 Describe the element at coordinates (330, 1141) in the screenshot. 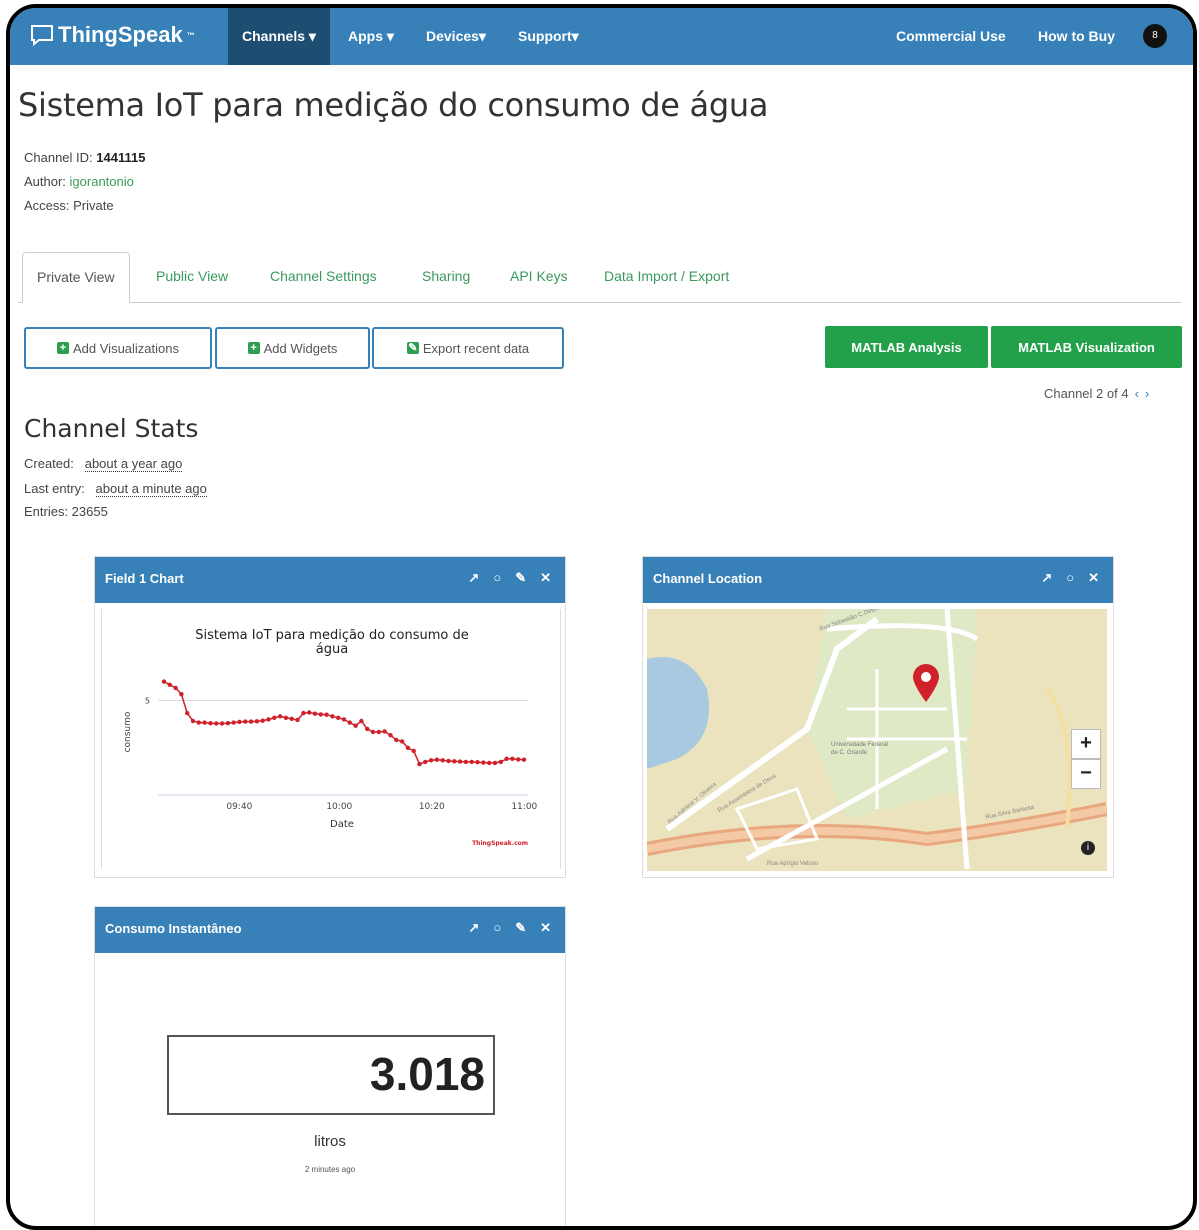

I see `numeric-unit: litros` at that location.